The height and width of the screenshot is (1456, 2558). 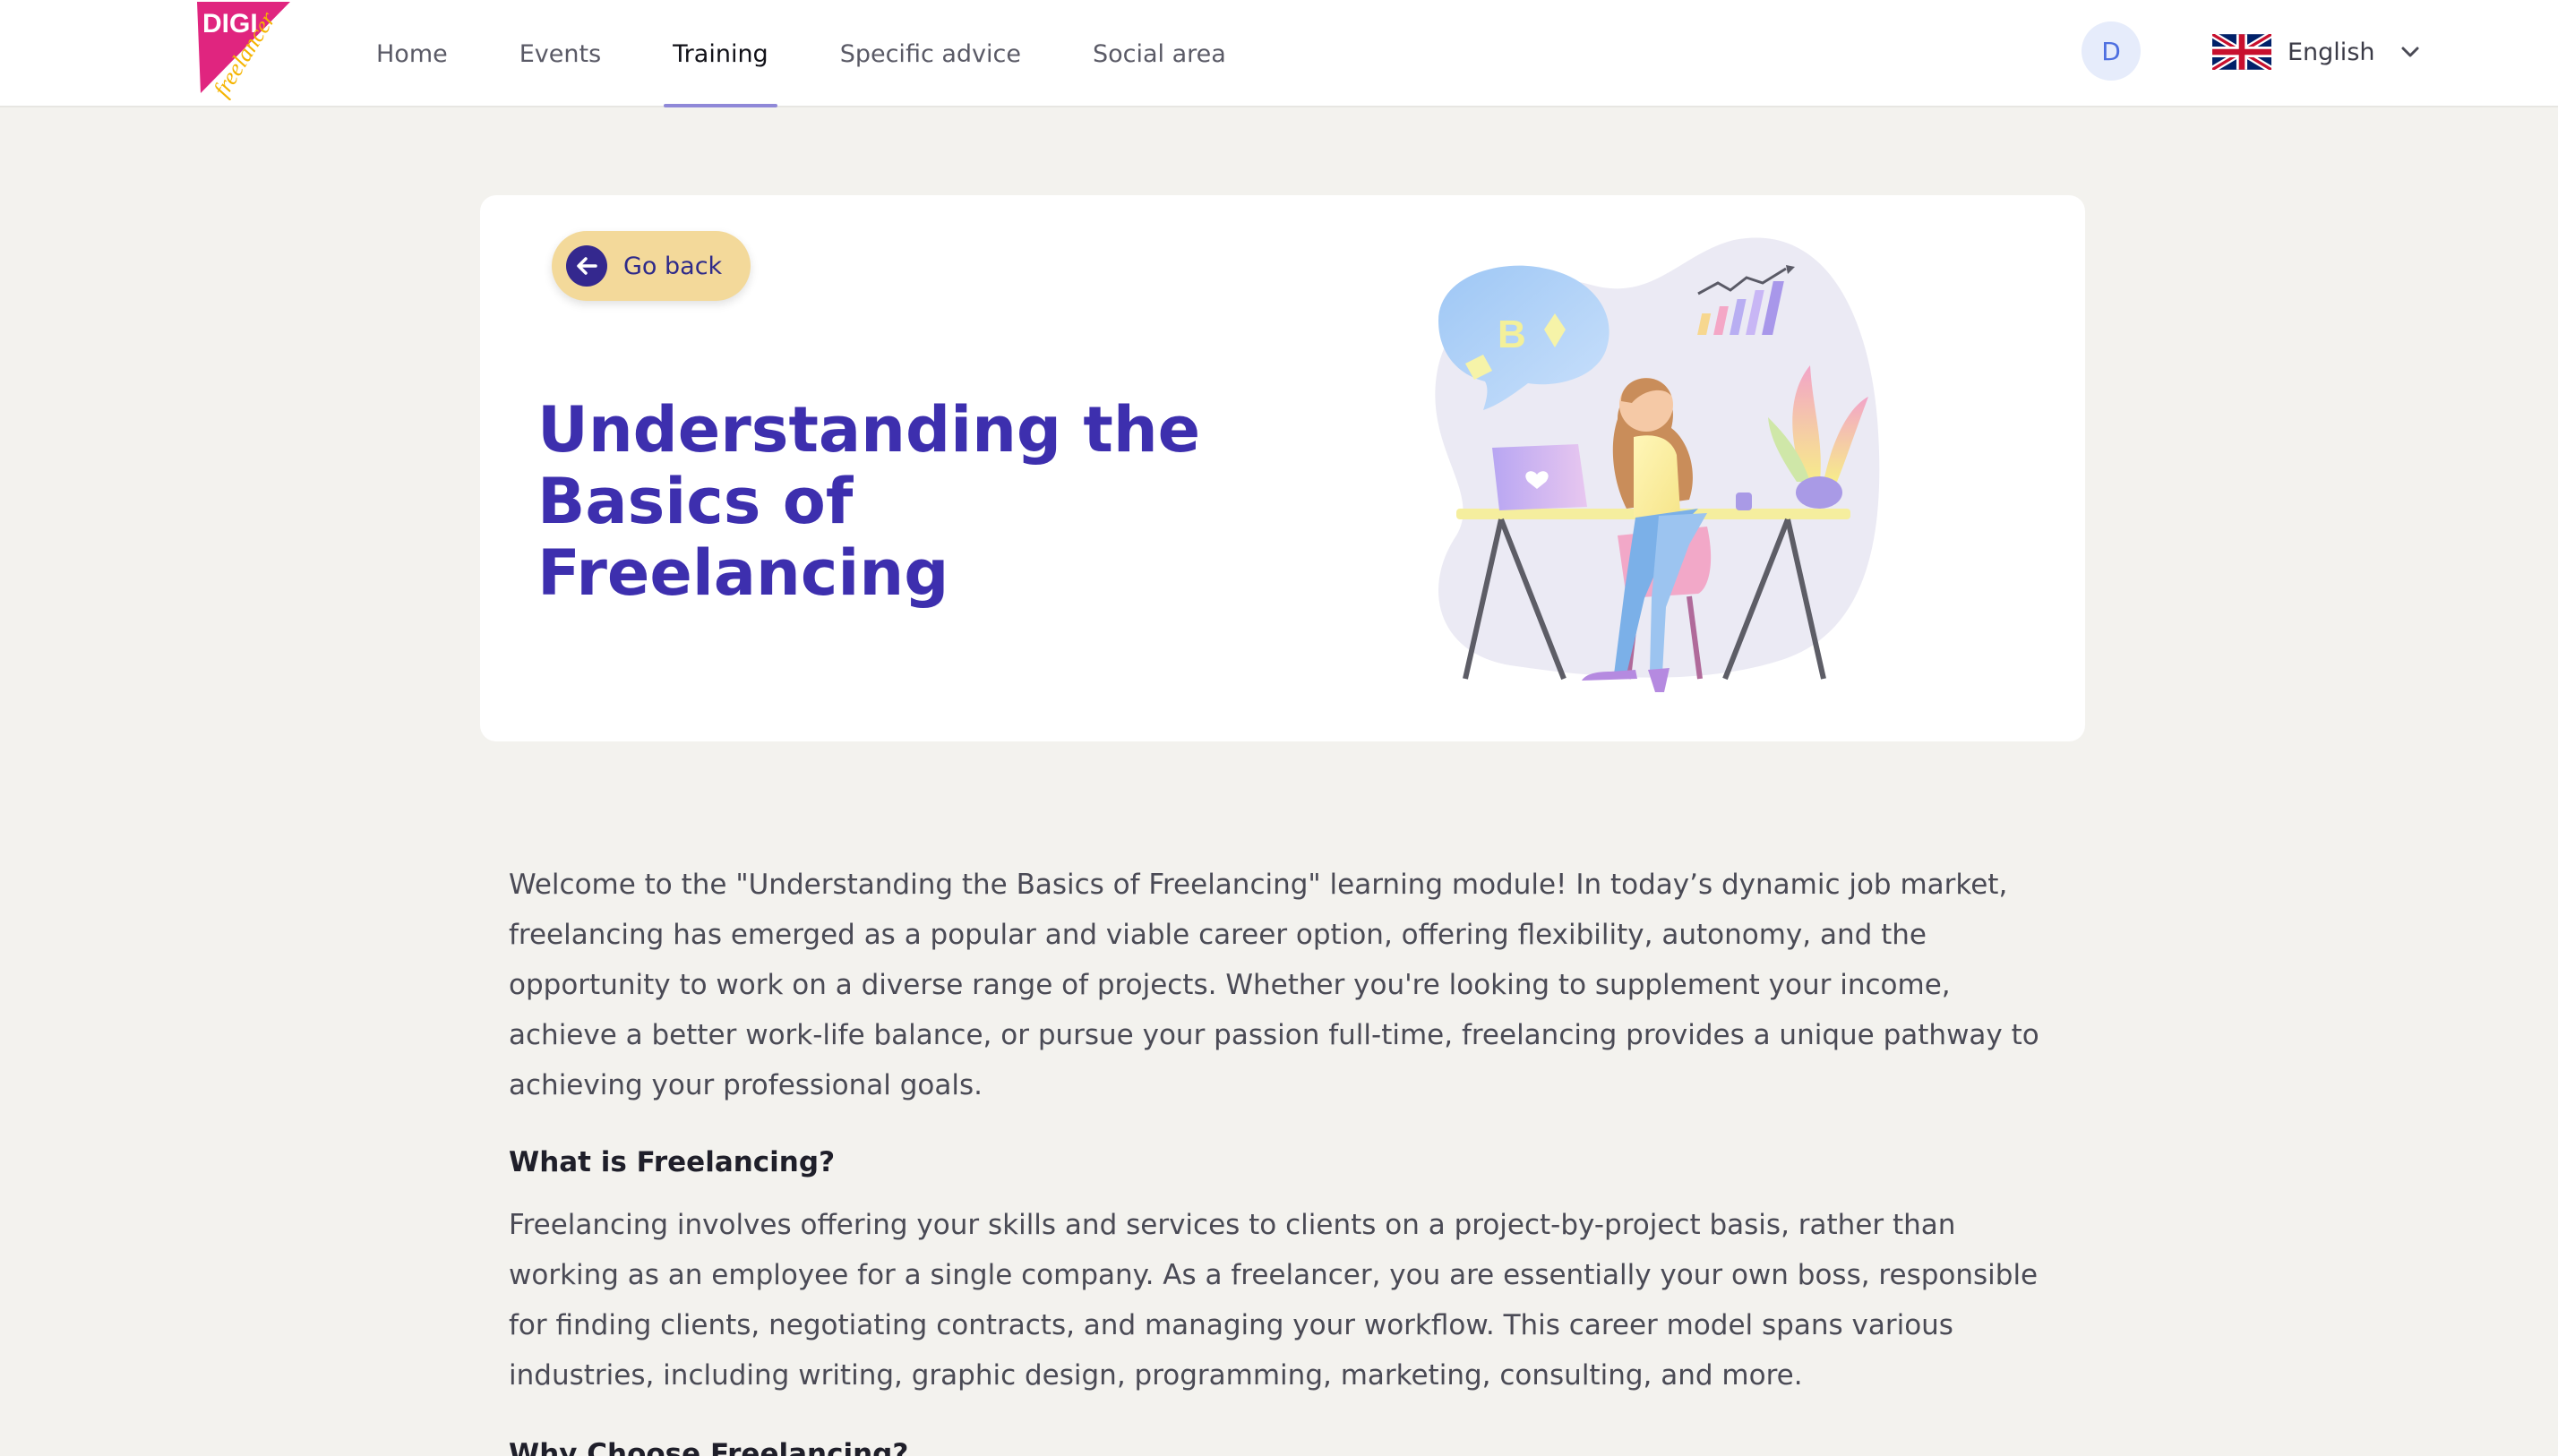 I want to click on nav-specific-advice: Specific advice, so click(x=931, y=53).